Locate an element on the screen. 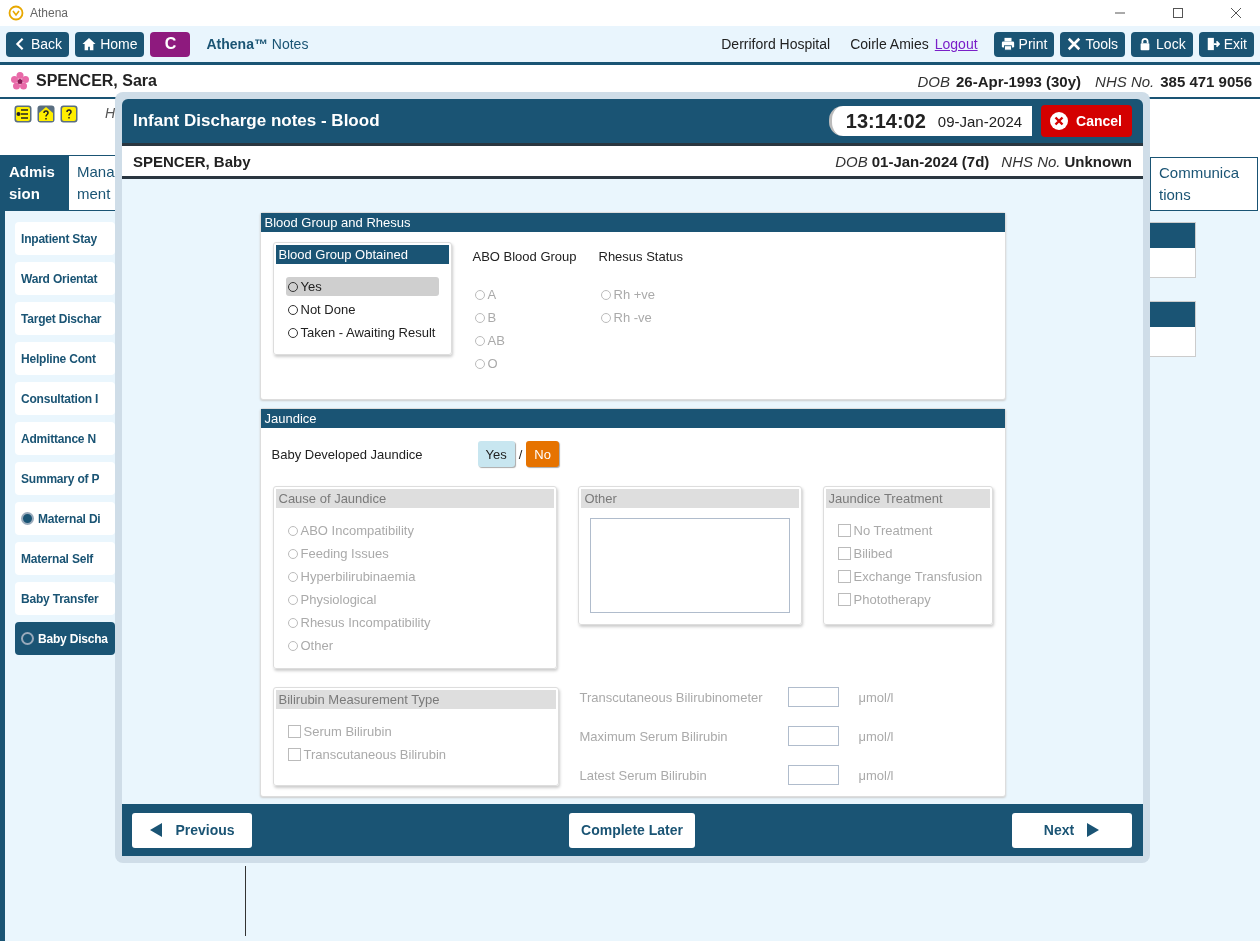  dialog-title: Infant Discharge notes - Blood is located at coordinates (256, 121).